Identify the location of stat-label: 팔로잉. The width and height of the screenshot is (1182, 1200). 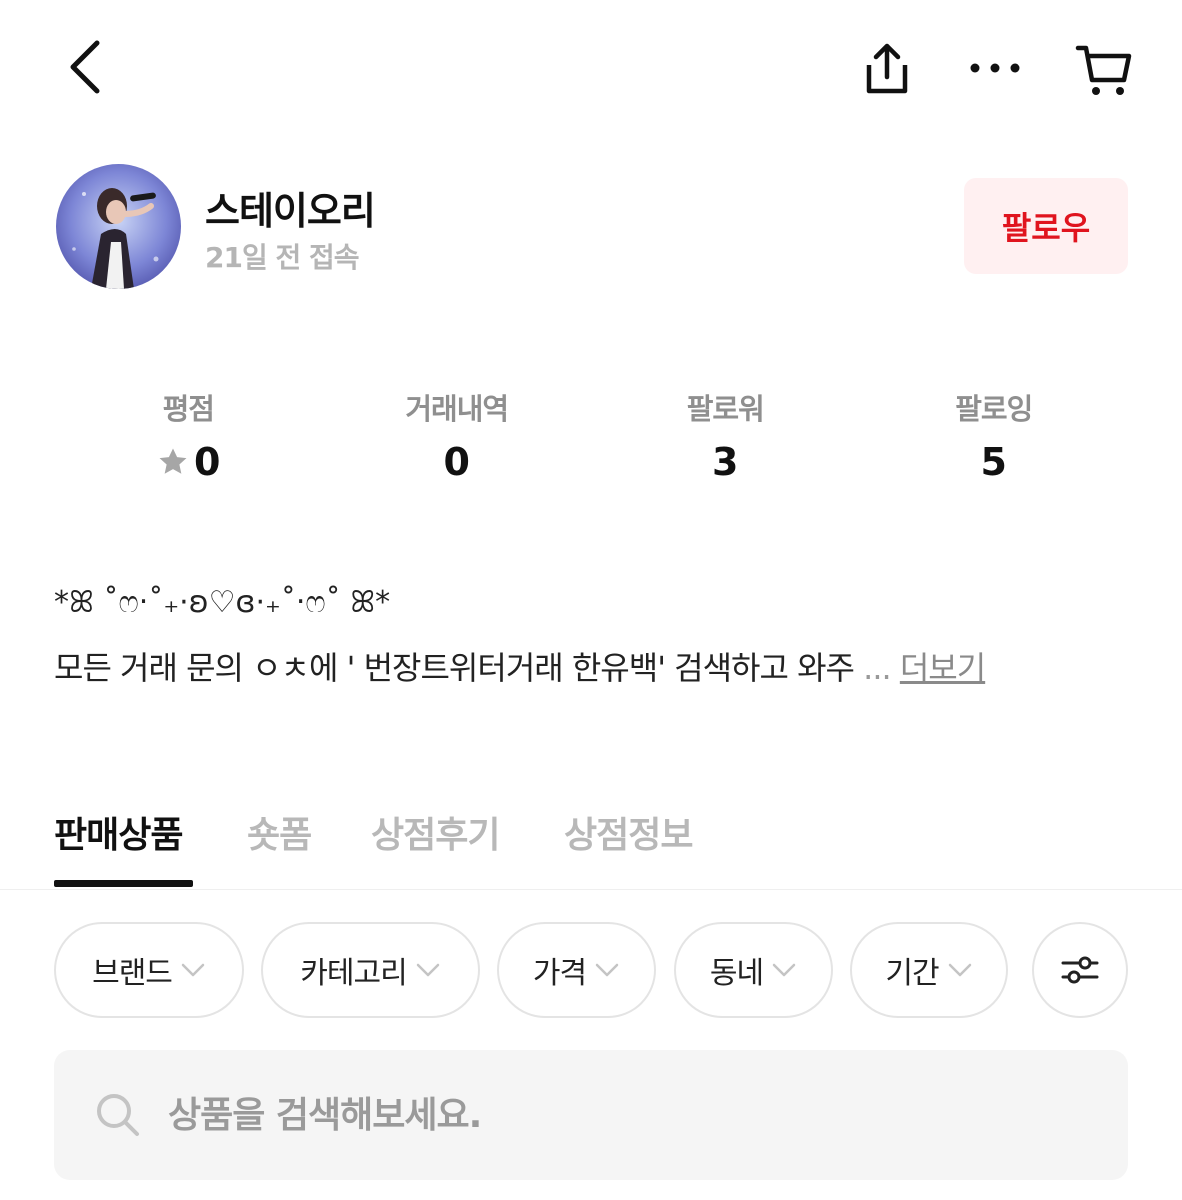
(994, 409).